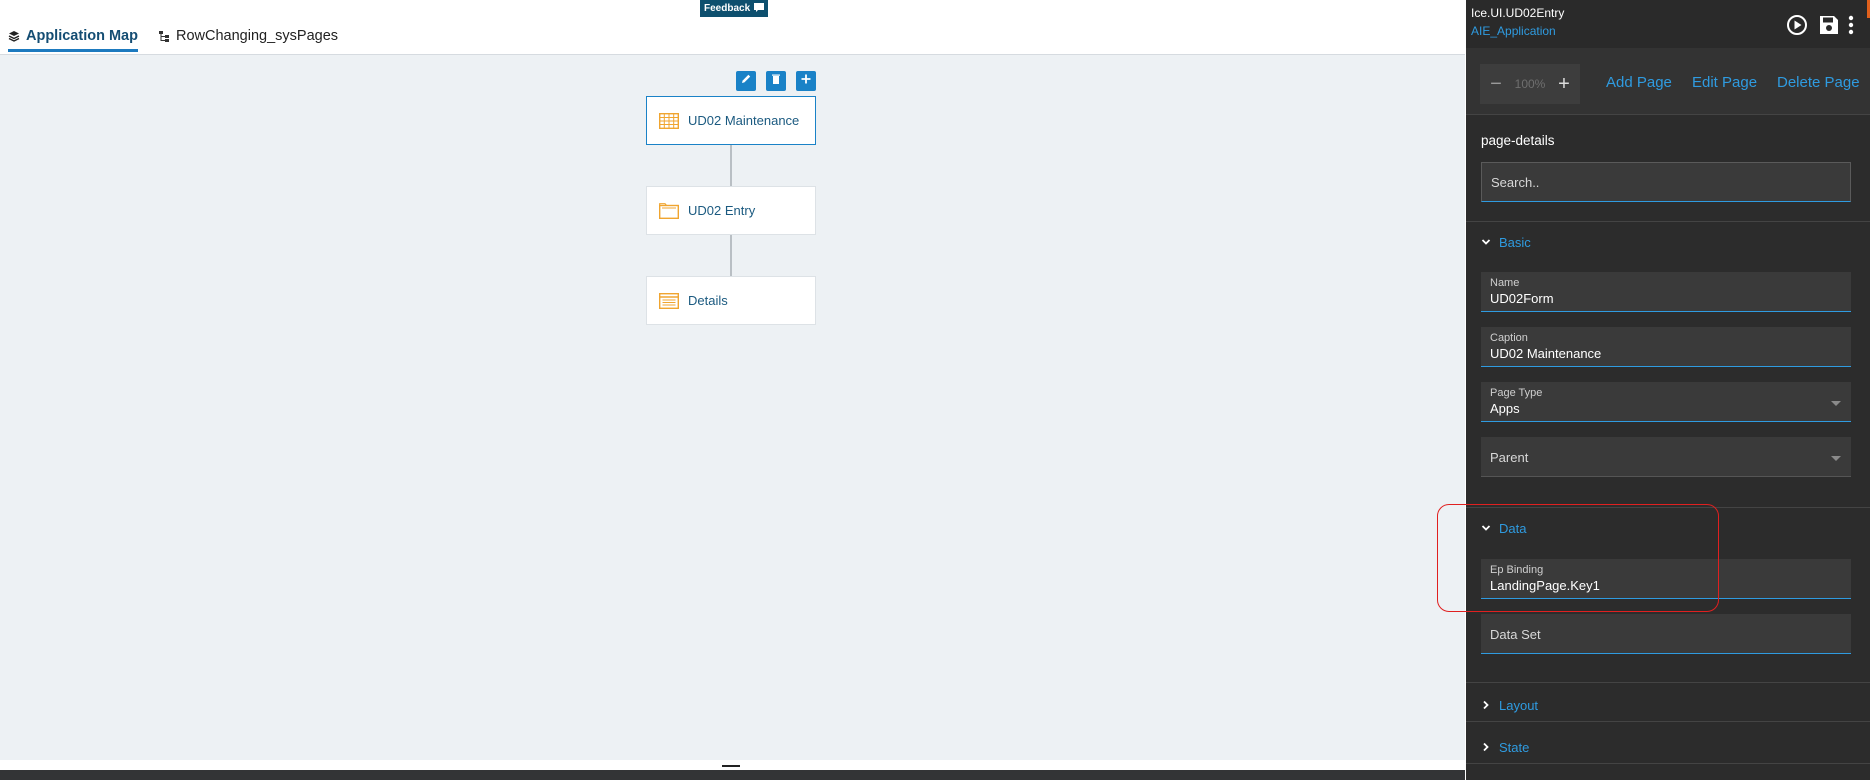  Describe the element at coordinates (1517, 570) in the screenshot. I see `field-label: Ep Binding` at that location.